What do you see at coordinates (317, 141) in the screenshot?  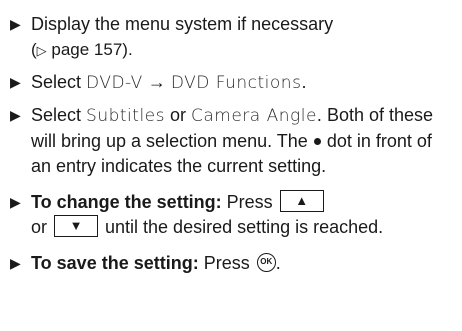 I see `filled-dot-icon` at bounding box center [317, 141].